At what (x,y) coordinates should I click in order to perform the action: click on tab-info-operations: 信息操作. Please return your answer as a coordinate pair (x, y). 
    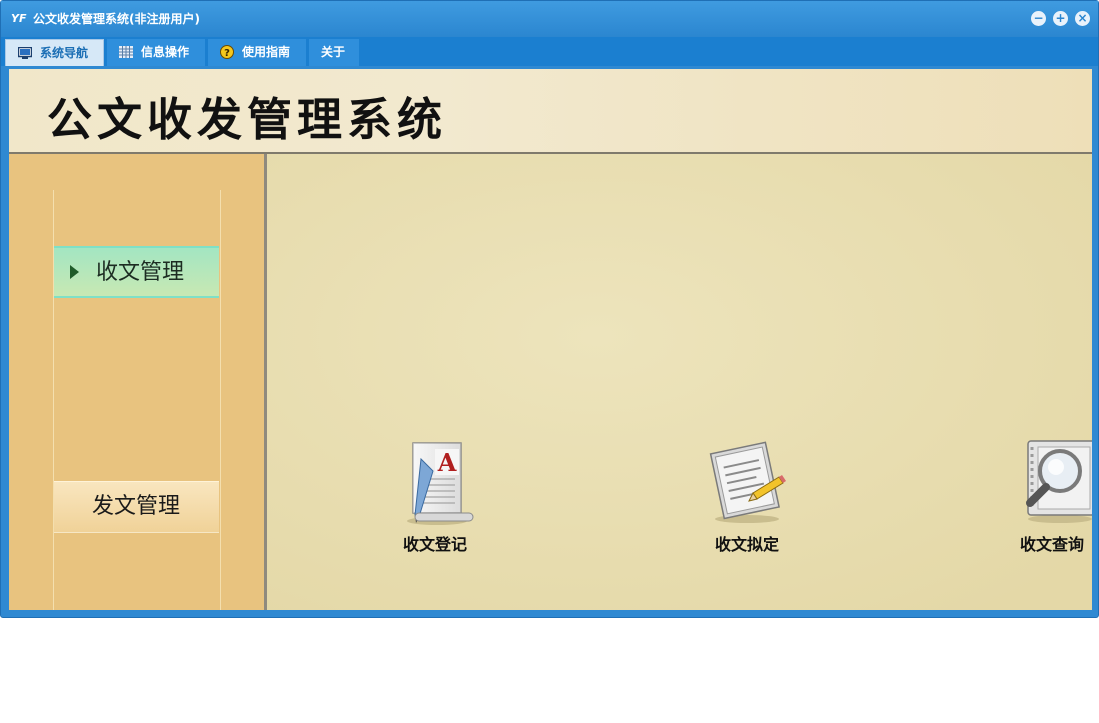
    Looking at the image, I should click on (156, 52).